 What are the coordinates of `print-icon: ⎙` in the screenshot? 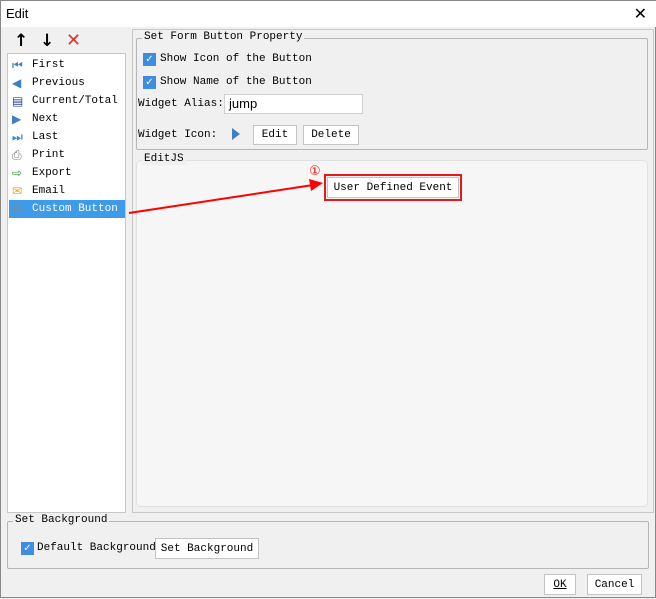 It's located at (17, 155).